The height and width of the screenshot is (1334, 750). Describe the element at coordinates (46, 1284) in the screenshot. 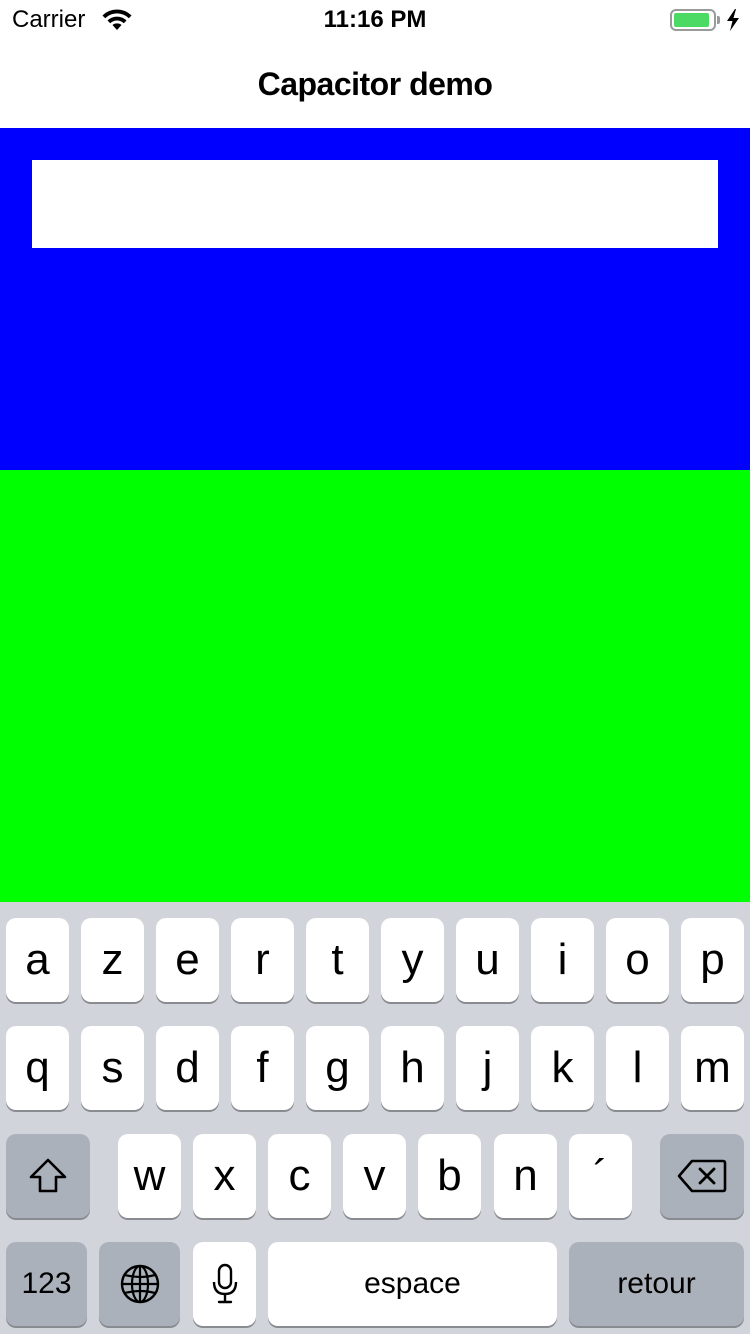

I see `numbers-key: 123` at that location.